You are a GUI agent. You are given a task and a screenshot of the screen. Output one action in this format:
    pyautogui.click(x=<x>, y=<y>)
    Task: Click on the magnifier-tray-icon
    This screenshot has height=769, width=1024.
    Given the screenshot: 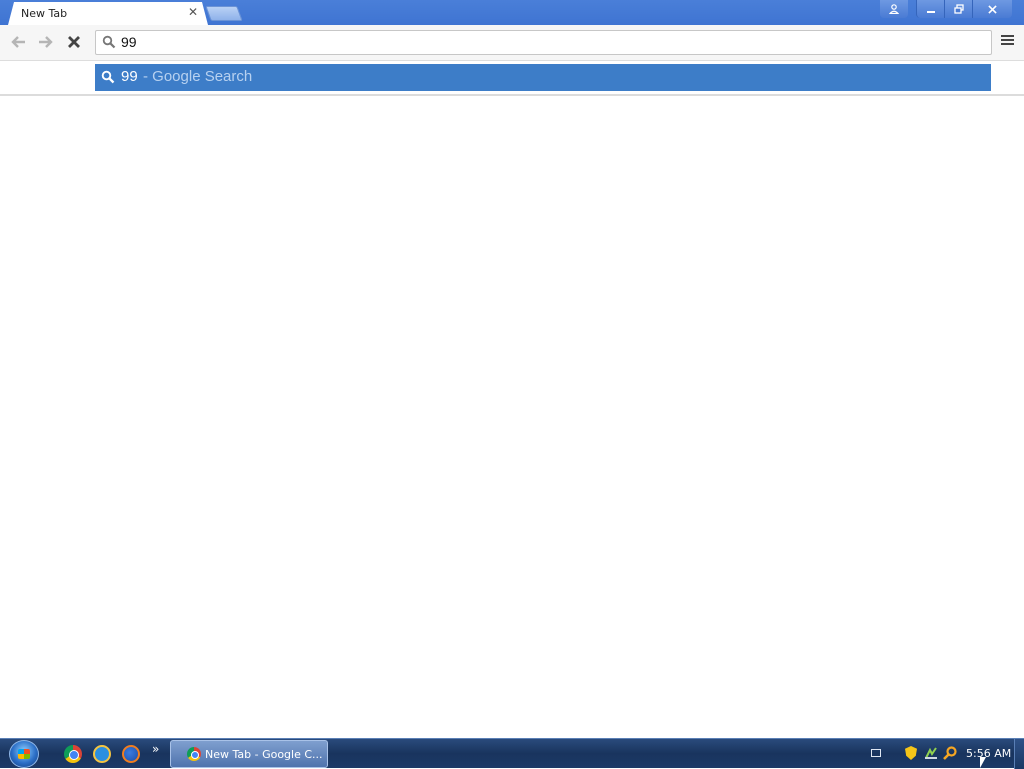 What is the action you would take?
    pyautogui.click(x=950, y=753)
    